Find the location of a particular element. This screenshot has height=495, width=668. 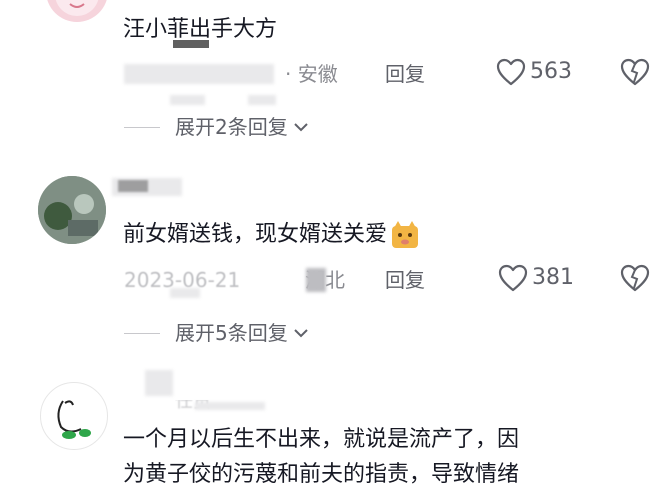

blurred-username is located at coordinates (159, 383).